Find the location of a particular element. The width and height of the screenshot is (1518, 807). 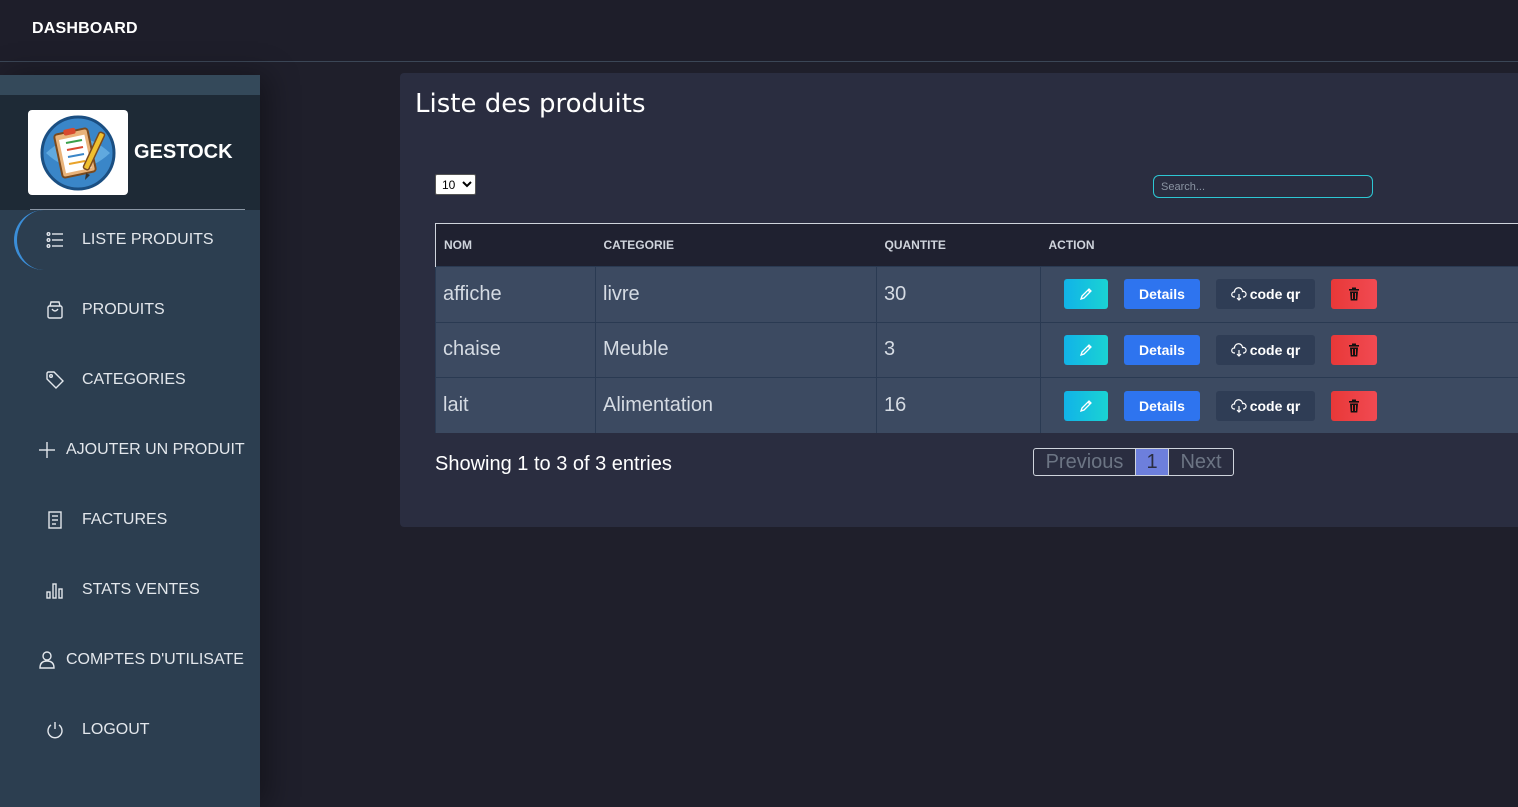

sidebar-item-label: PRODUITS is located at coordinates (123, 309).